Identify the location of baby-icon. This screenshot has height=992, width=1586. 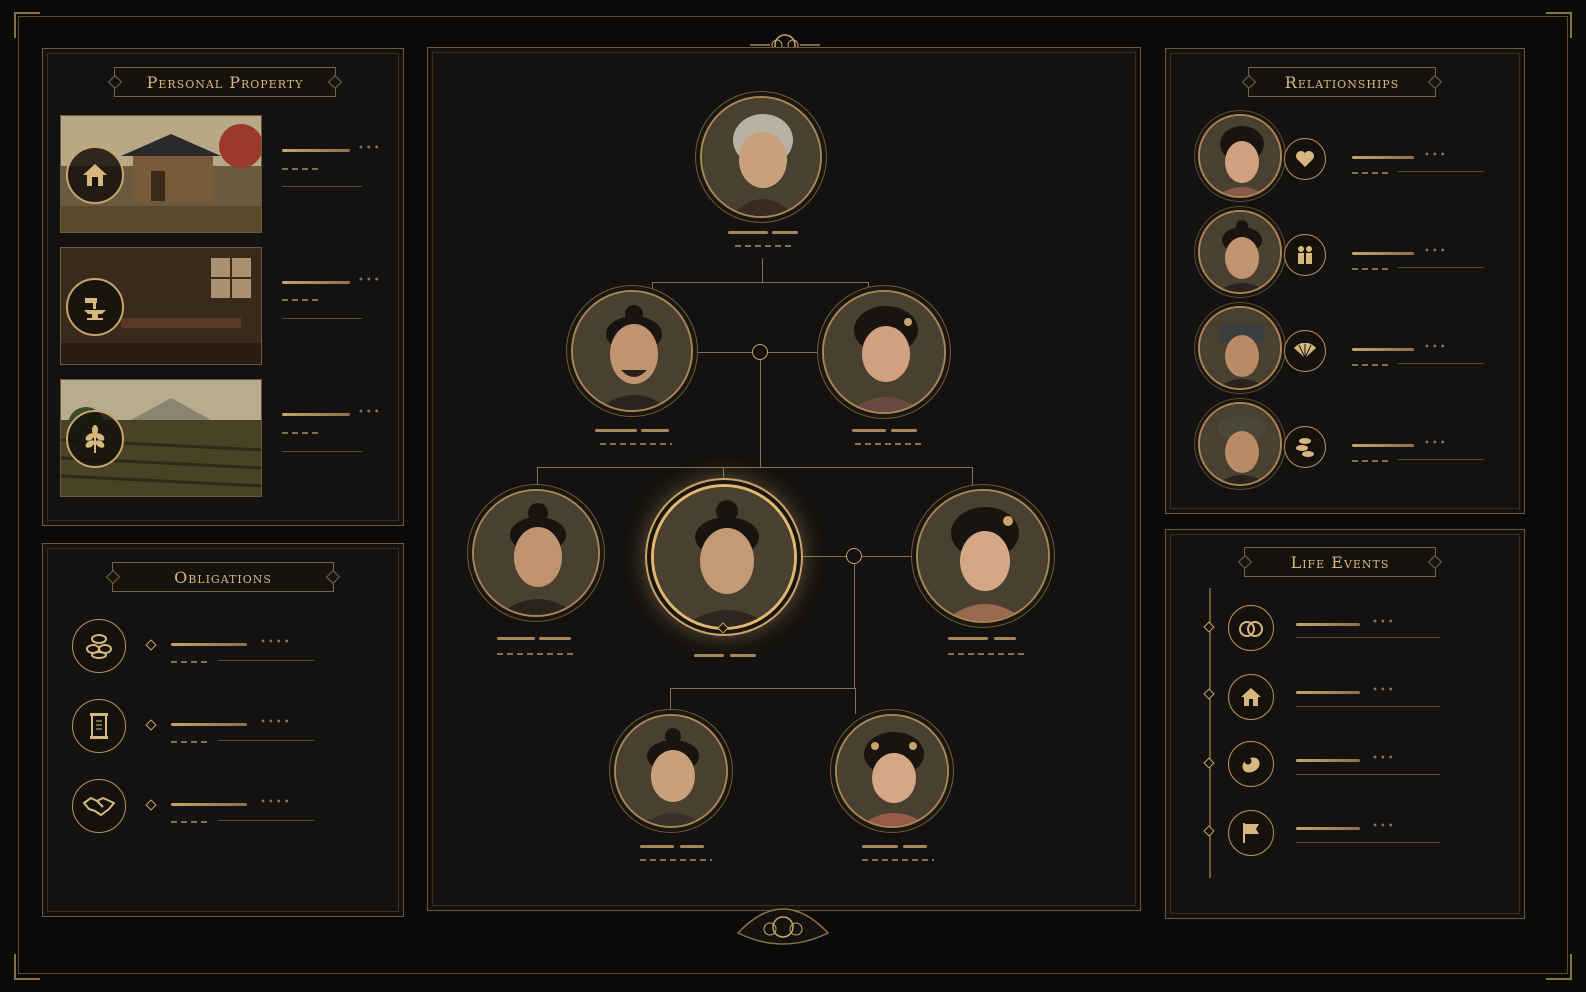
(1251, 764).